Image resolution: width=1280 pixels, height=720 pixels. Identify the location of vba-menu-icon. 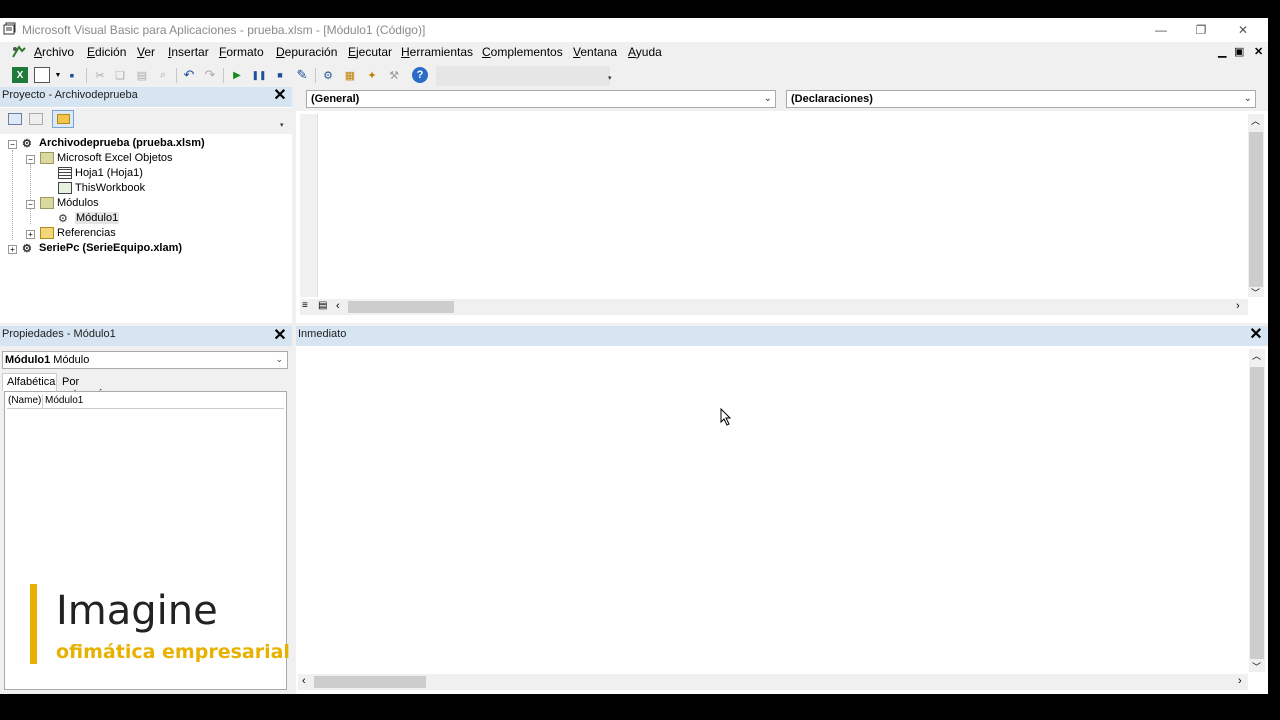
(19, 52).